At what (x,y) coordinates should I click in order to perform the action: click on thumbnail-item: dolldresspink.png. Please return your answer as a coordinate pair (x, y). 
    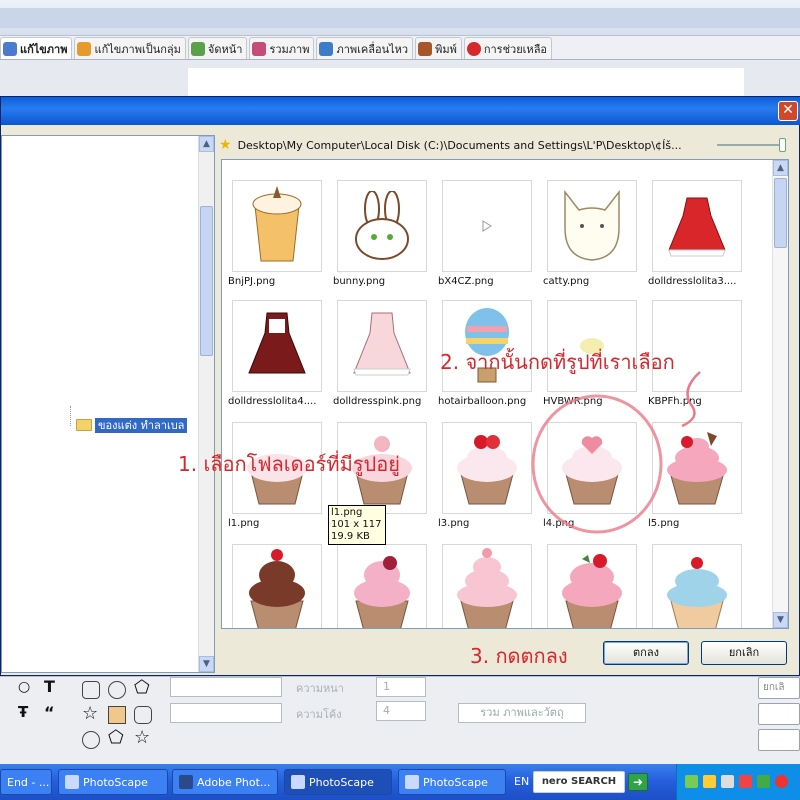
    Looking at the image, I should click on (379, 359).